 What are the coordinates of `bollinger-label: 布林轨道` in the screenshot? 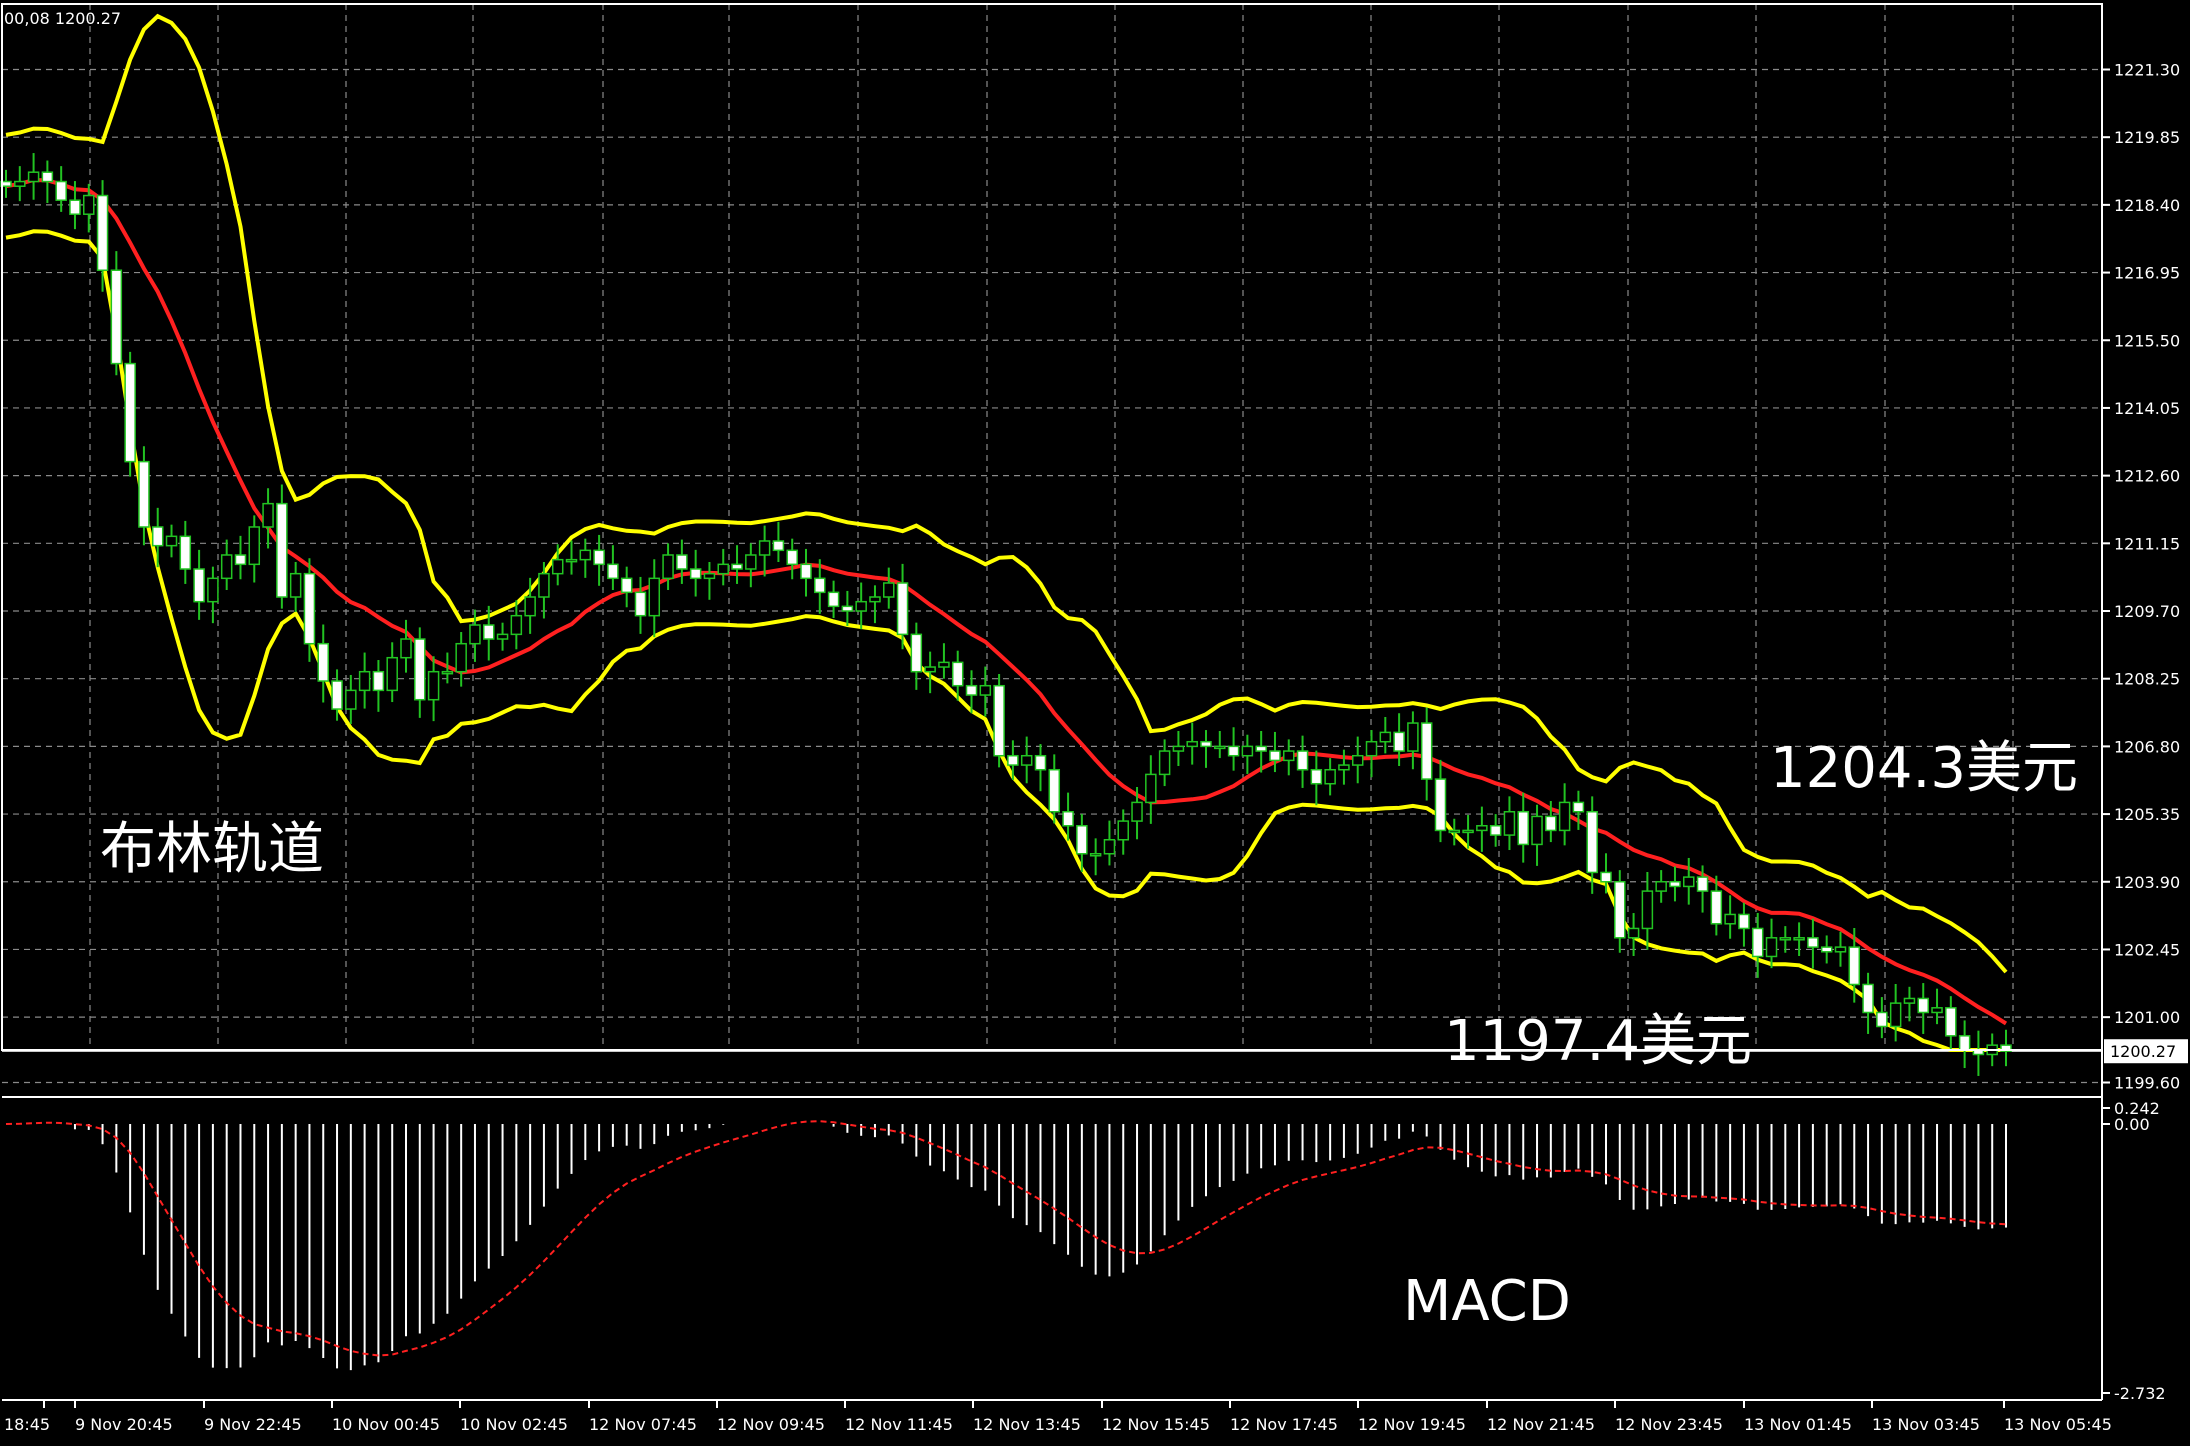 It's located at (212, 849).